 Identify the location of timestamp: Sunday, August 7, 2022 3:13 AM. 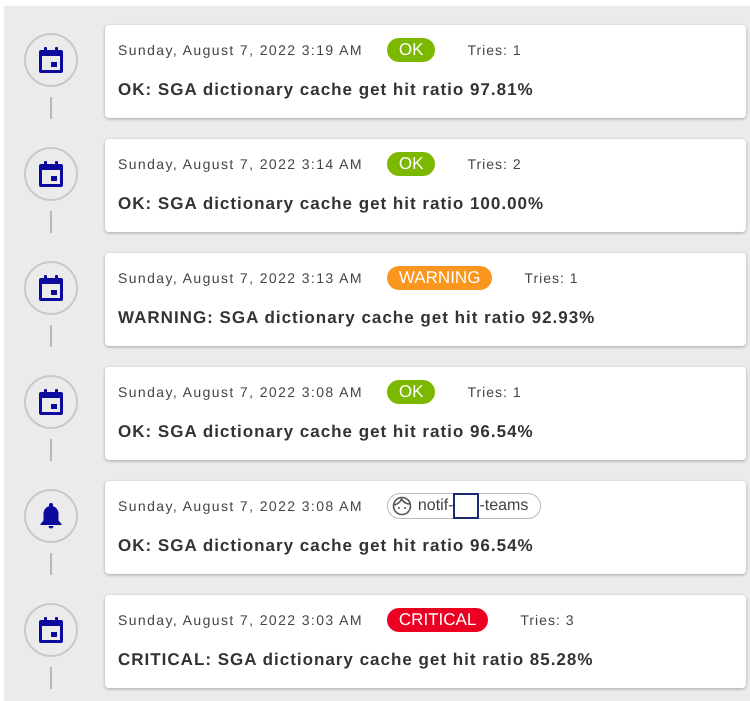
(240, 278).